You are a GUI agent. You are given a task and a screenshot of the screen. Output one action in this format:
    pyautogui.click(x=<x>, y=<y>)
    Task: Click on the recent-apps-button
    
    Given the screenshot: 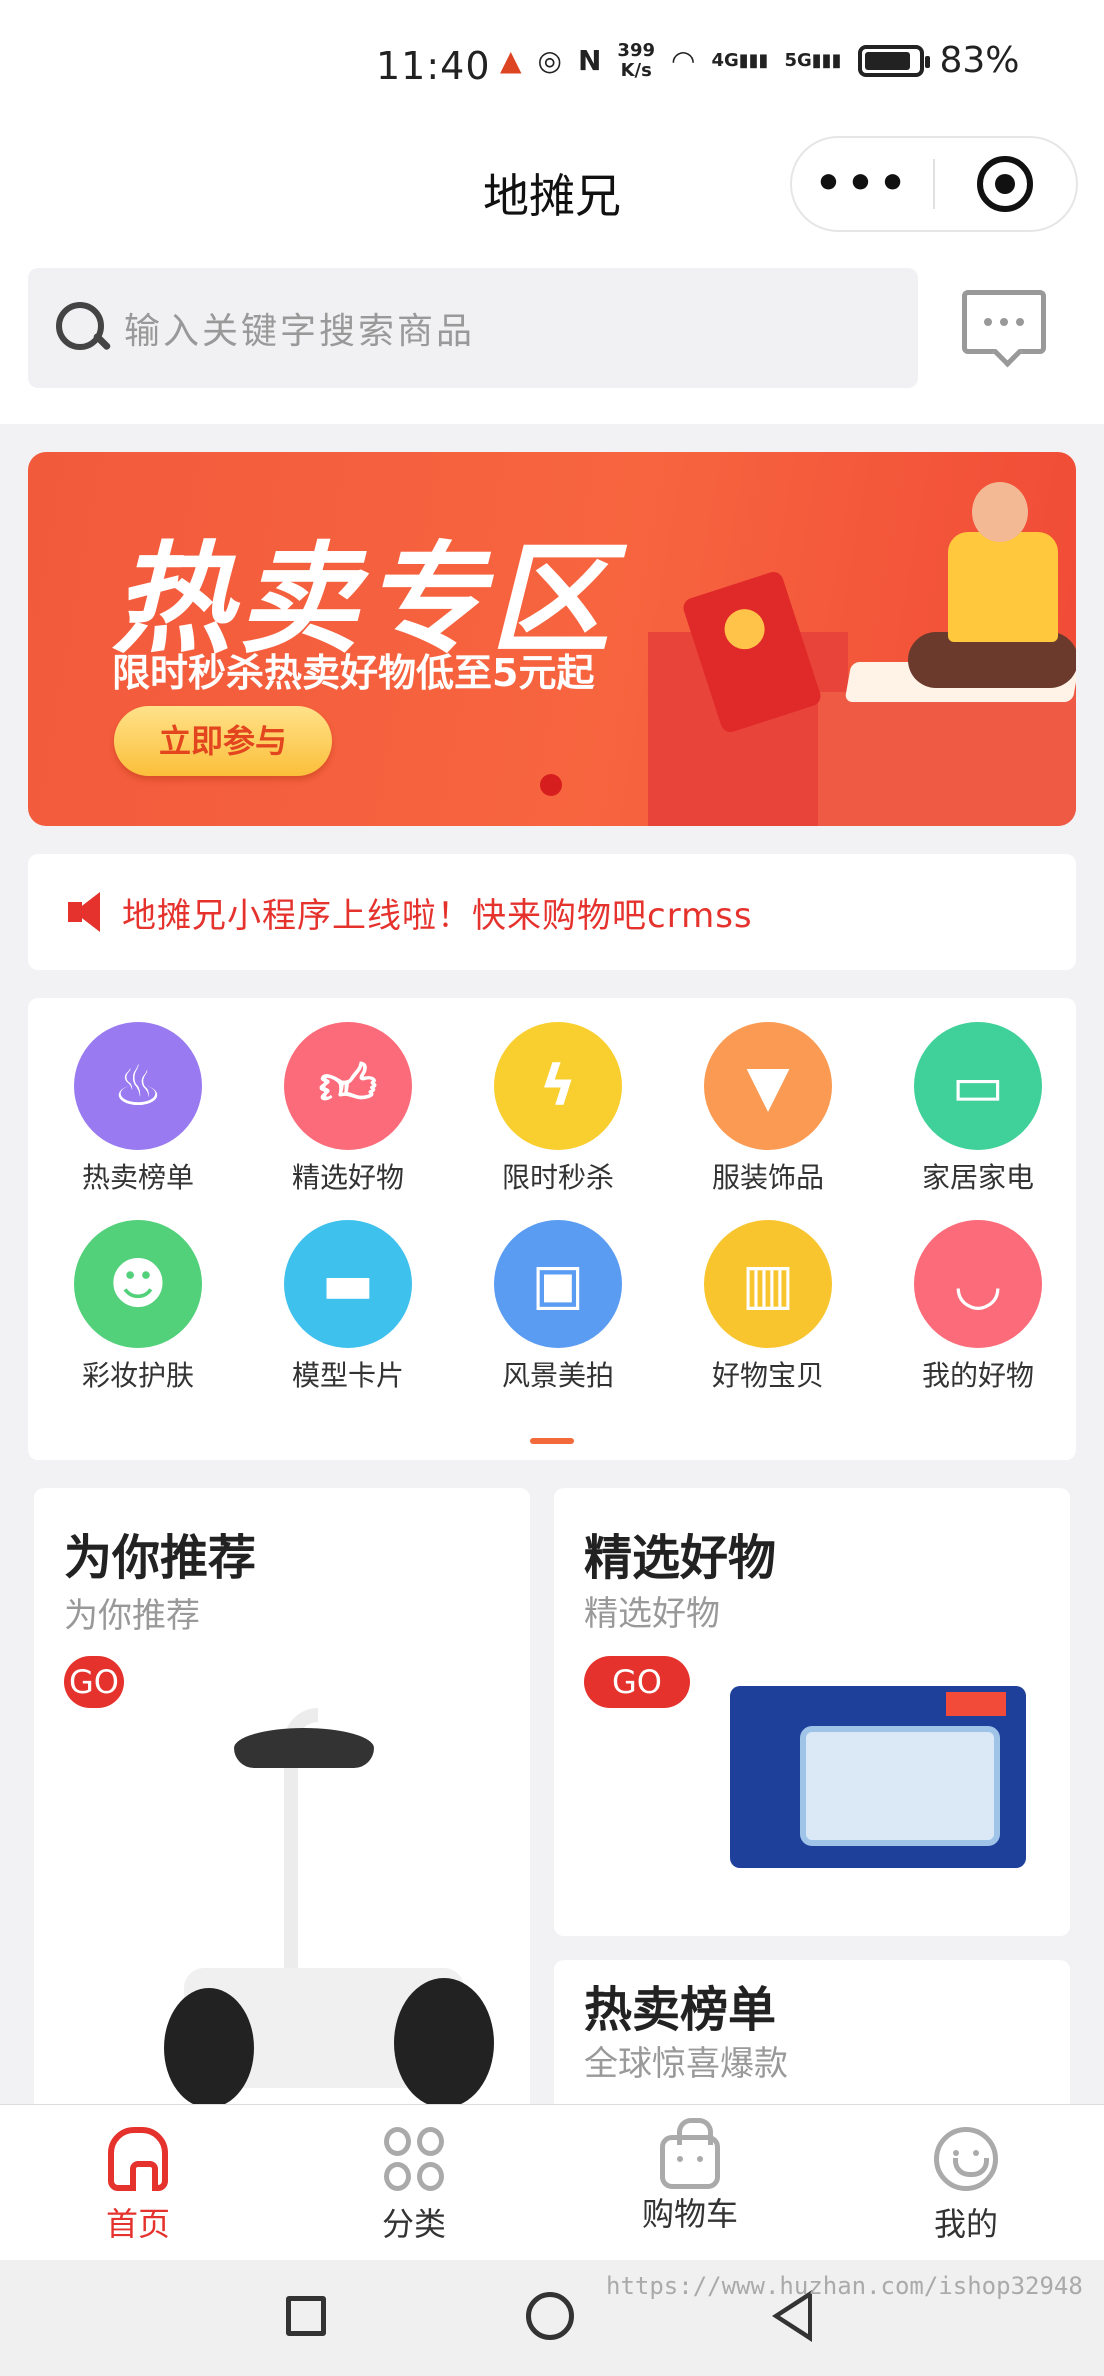 What is the action you would take?
    pyautogui.click(x=306, y=2316)
    